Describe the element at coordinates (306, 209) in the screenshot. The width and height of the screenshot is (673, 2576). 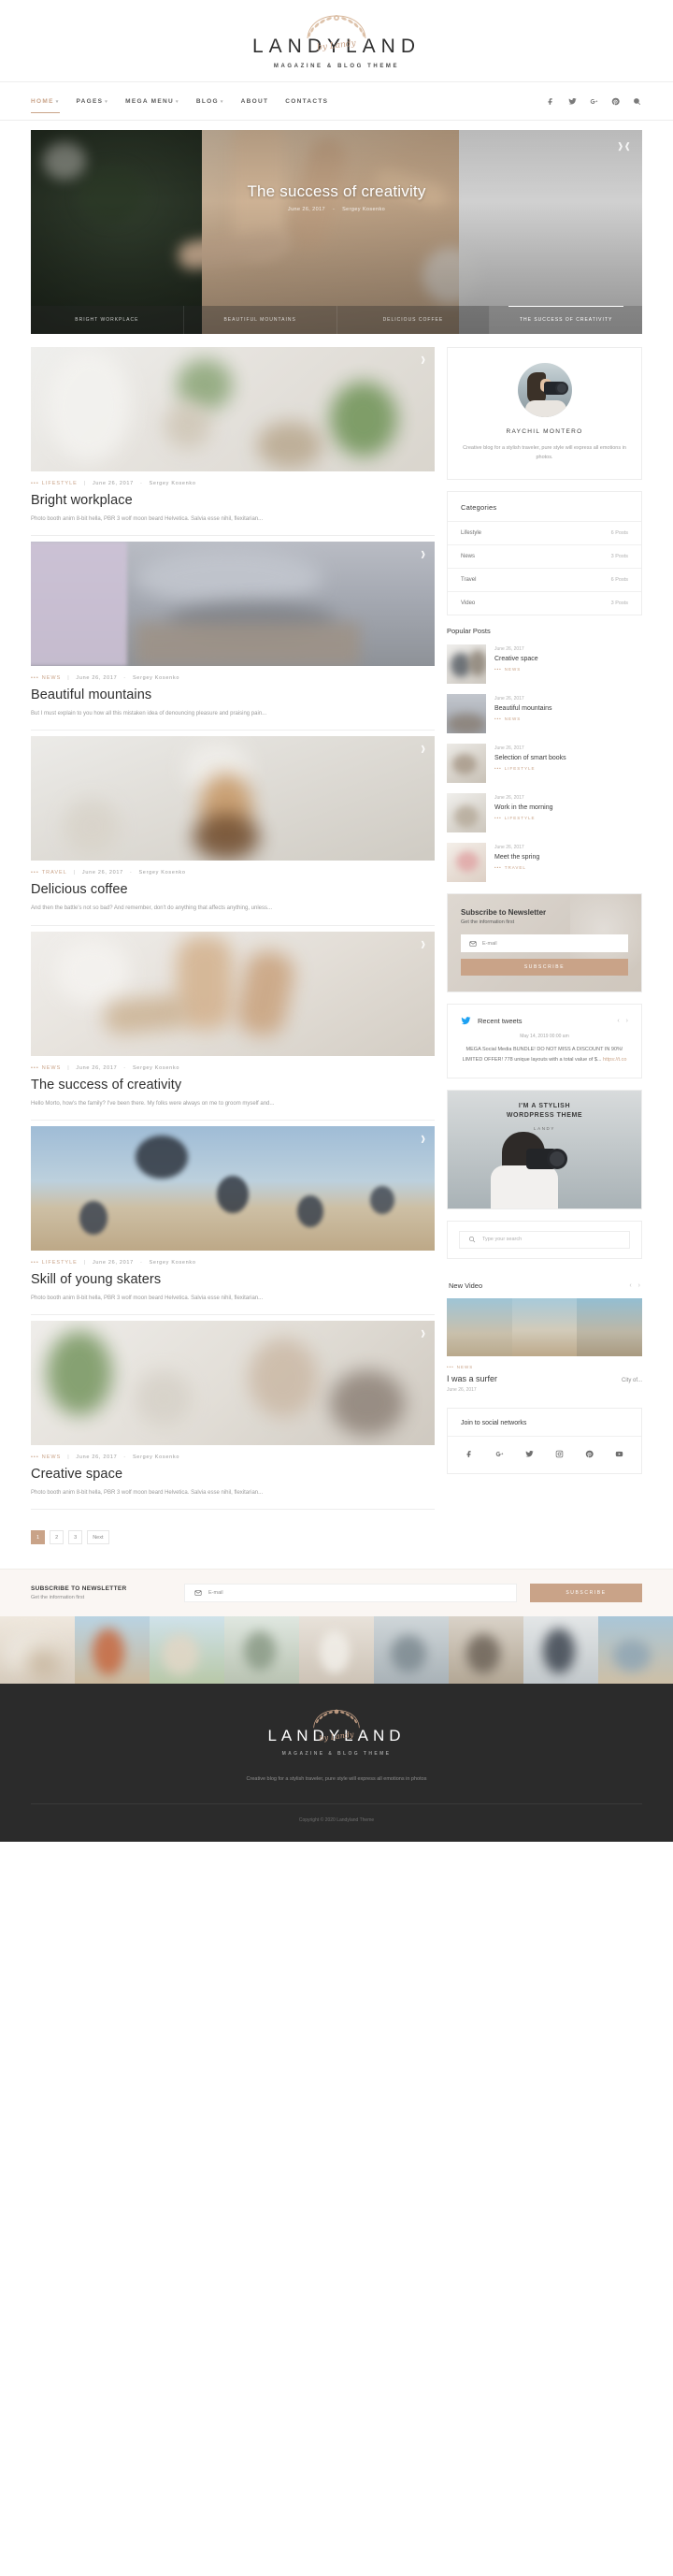
I see `hero-date: June 26, 2017` at that location.